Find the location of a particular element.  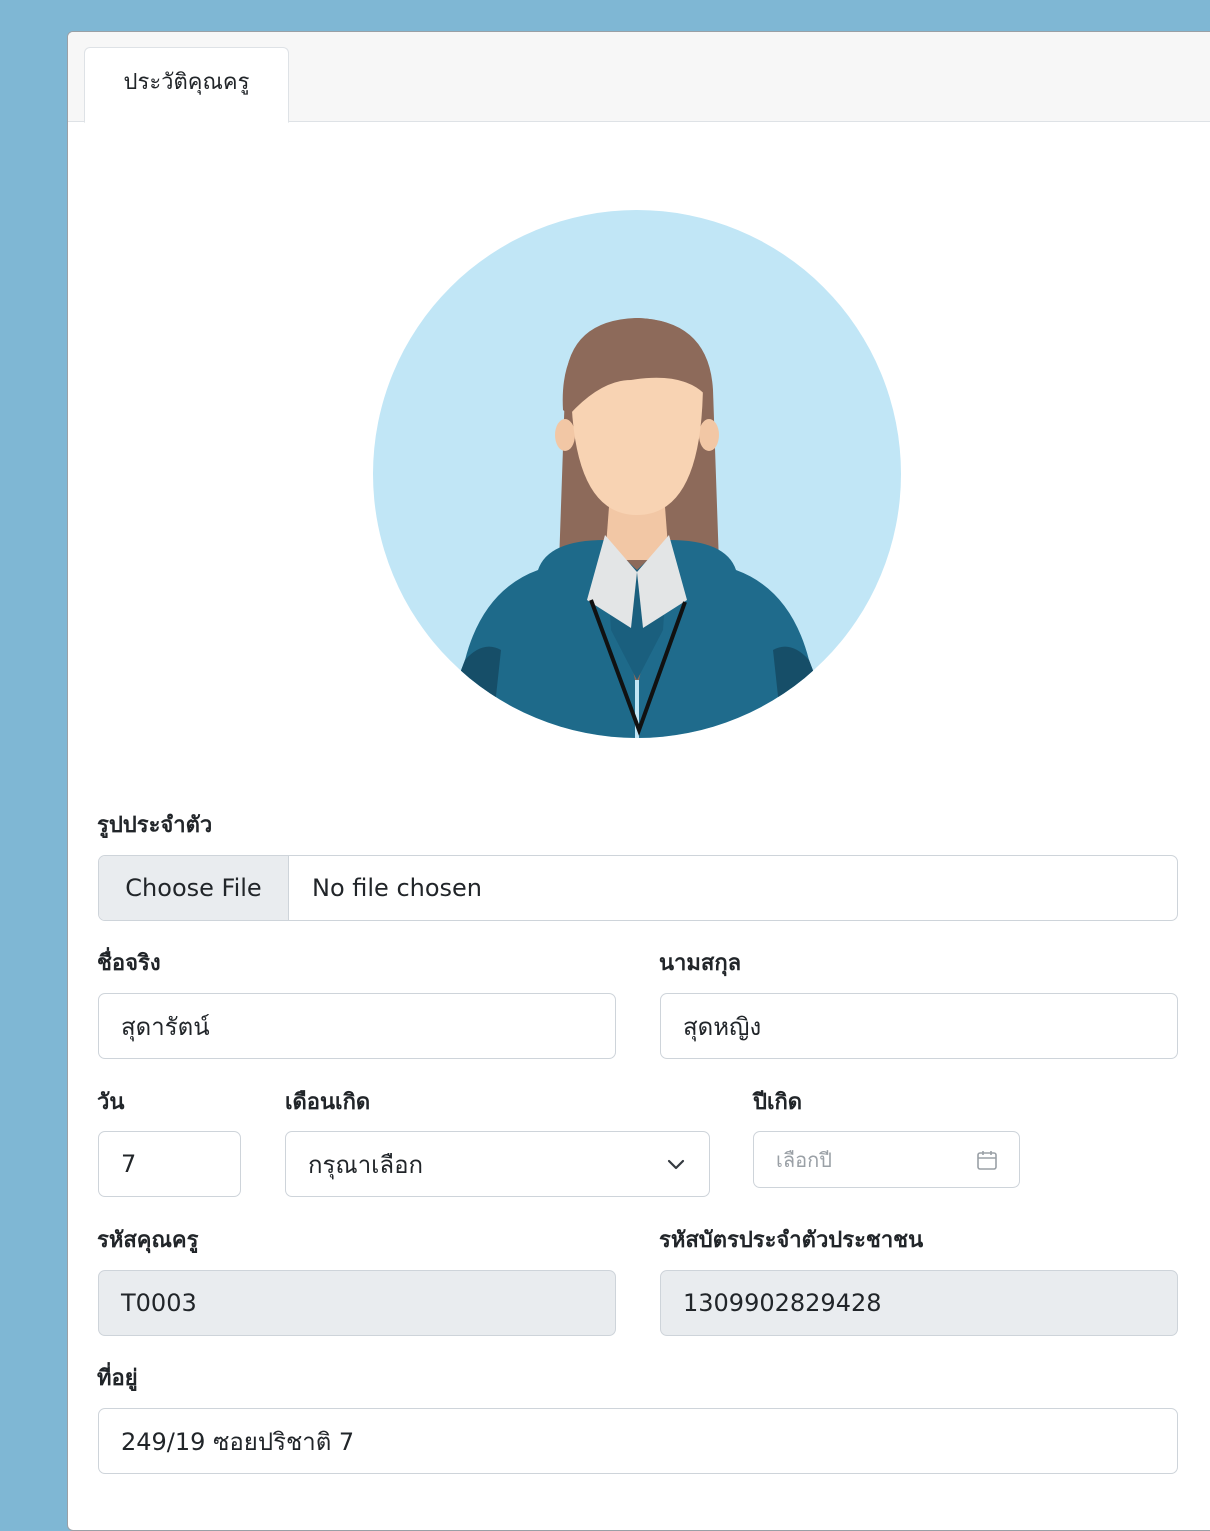

address-label: ที่อยู่ is located at coordinates (117, 1378).